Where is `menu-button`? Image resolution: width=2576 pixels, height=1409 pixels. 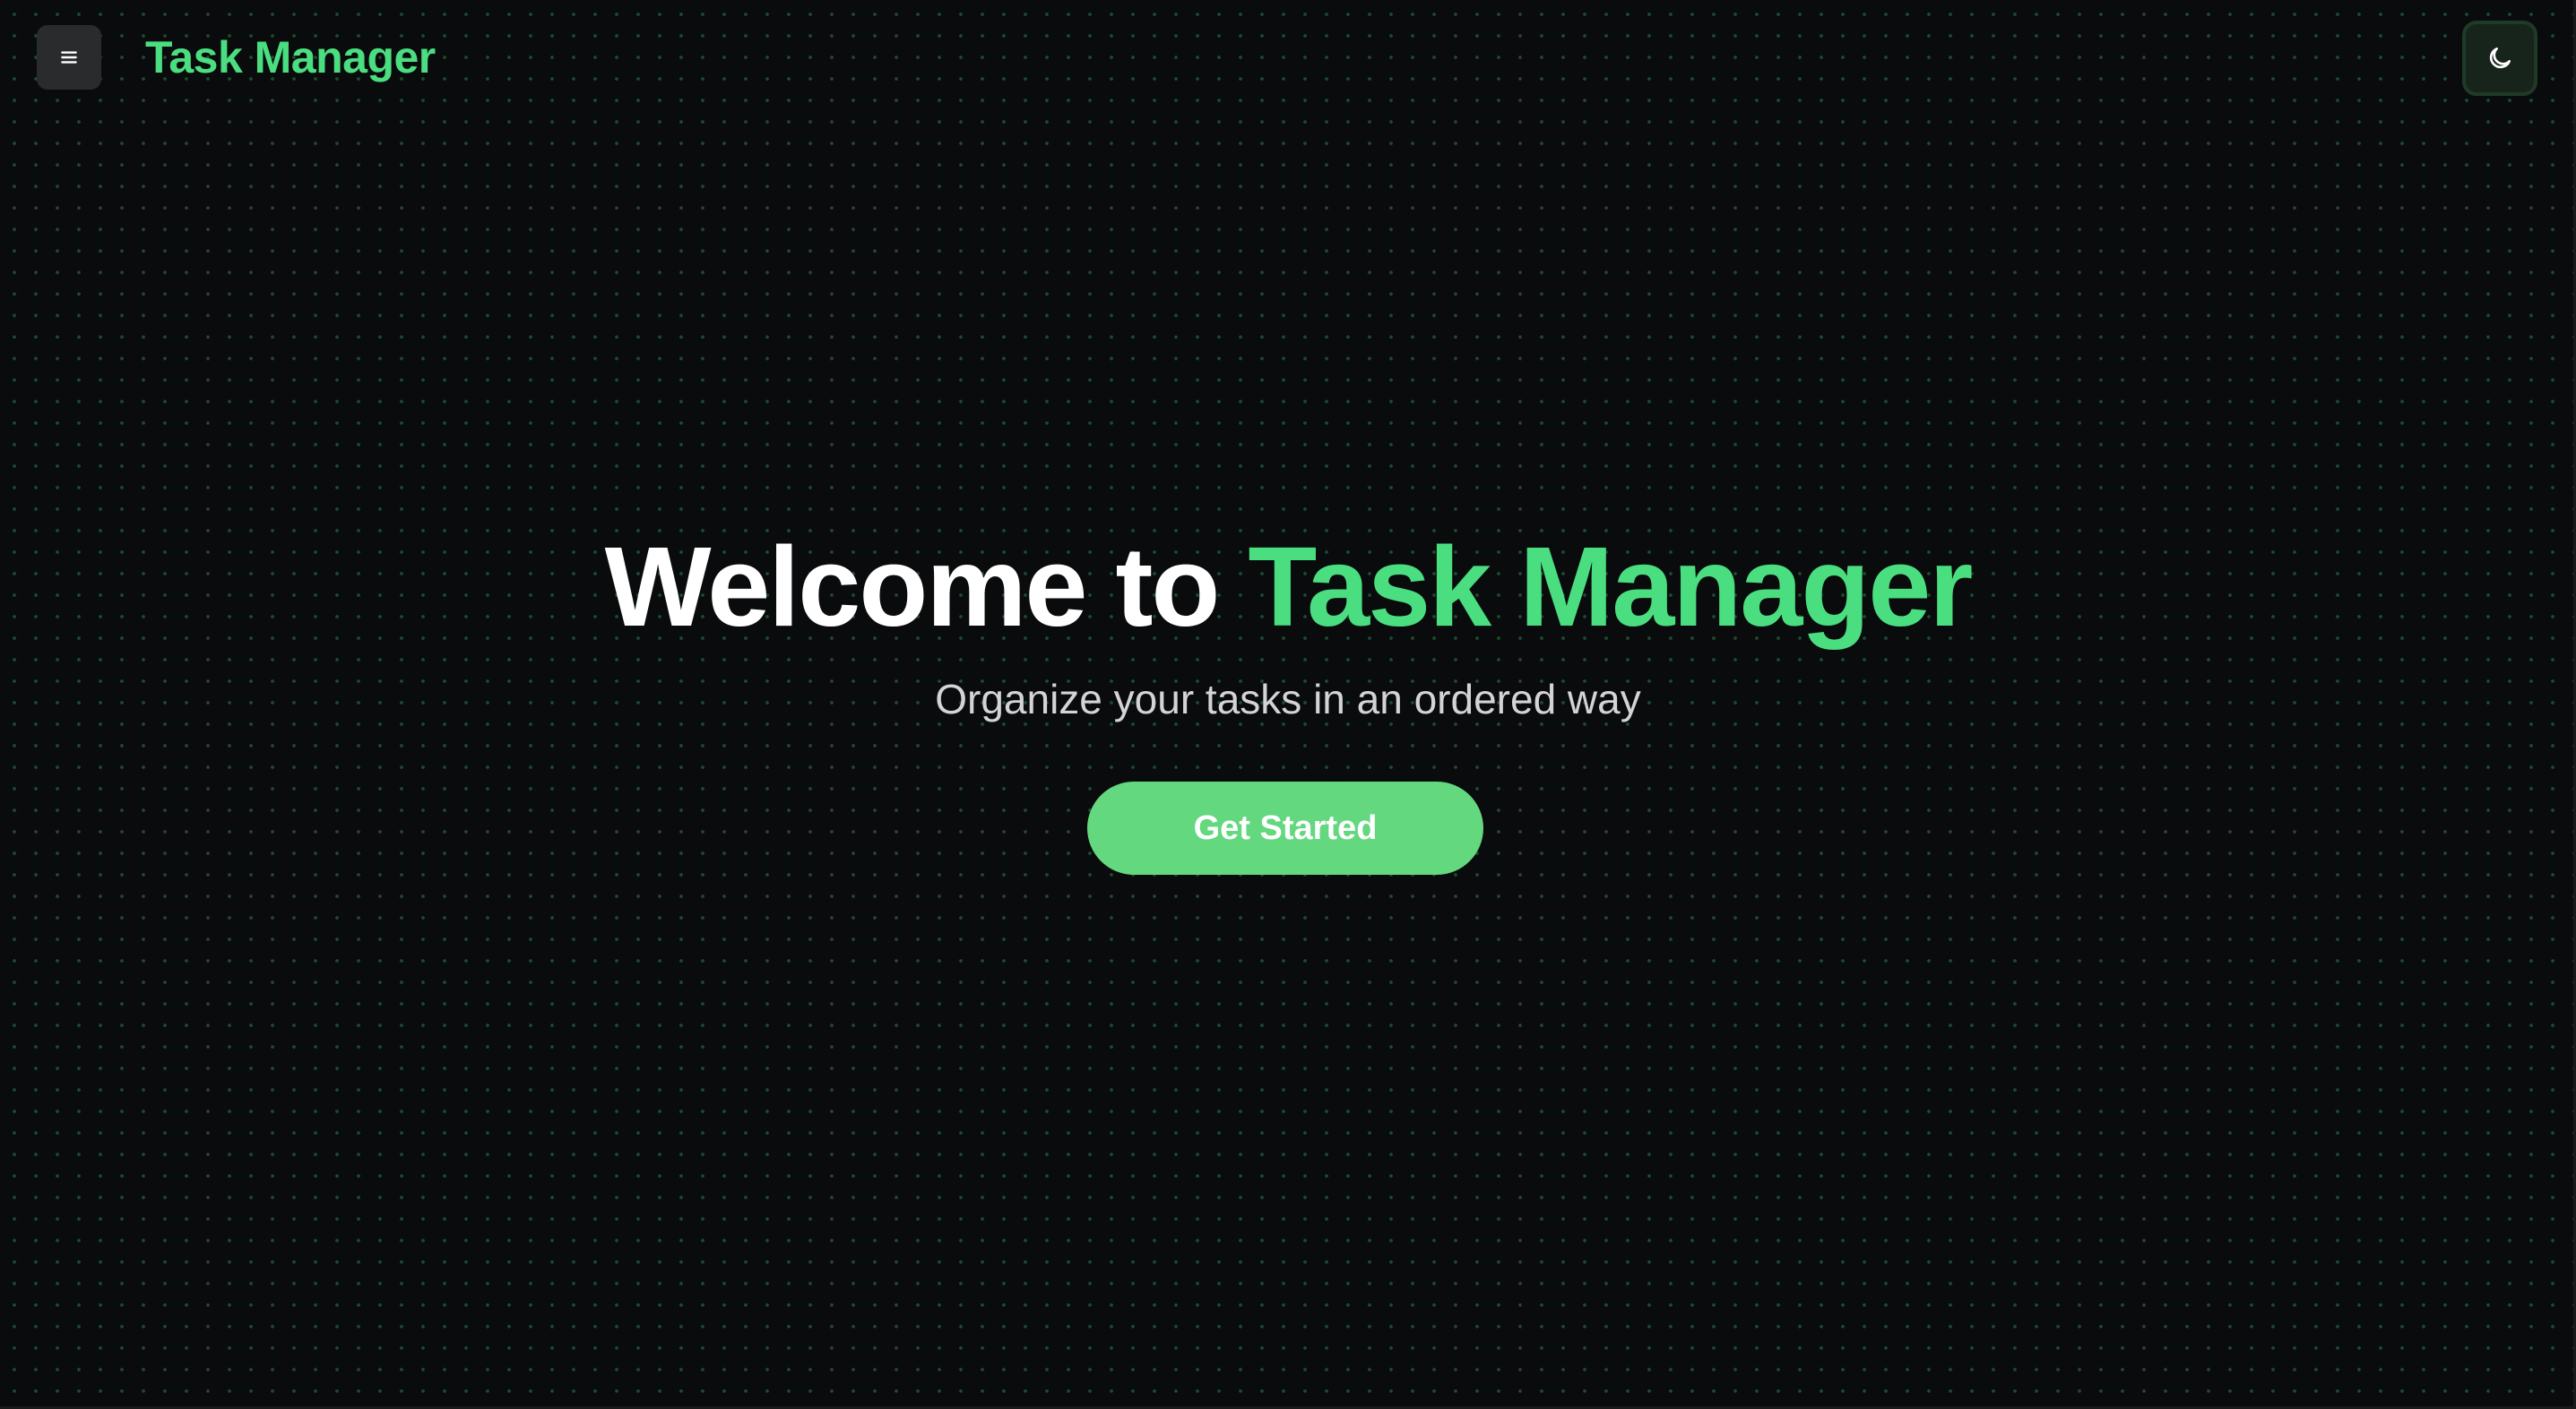 menu-button is located at coordinates (69, 57).